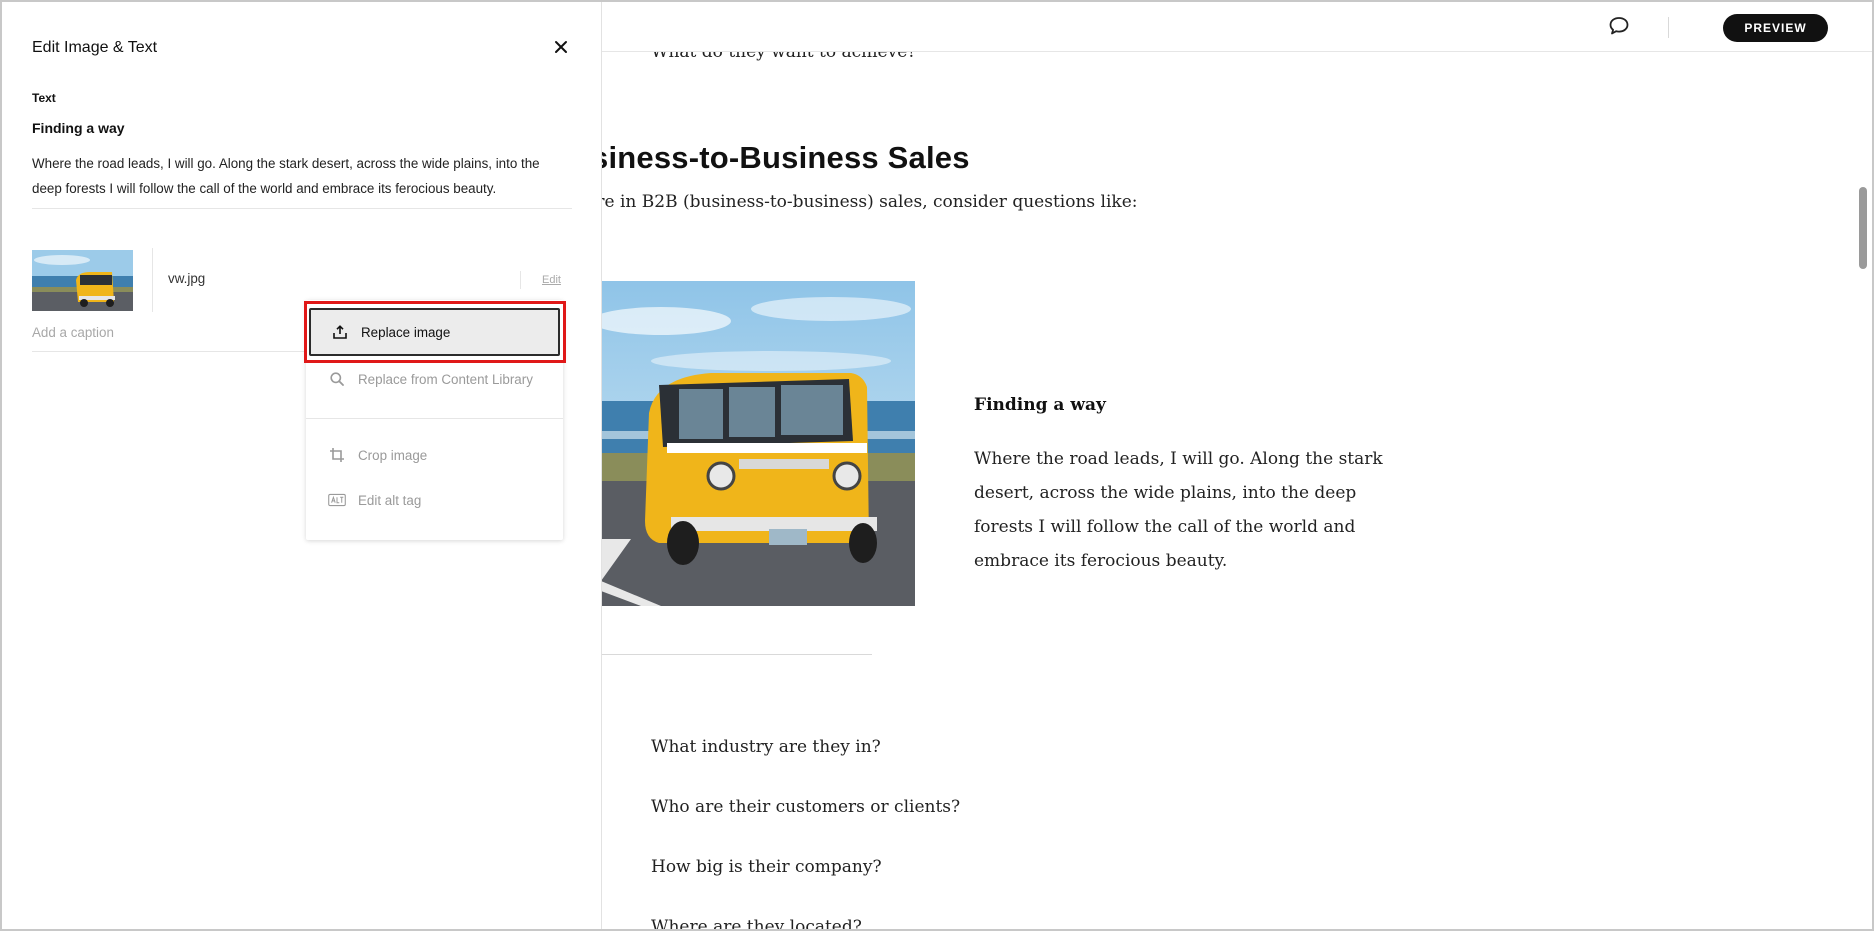  I want to click on top-bar: PREVIEW, so click(1236, 27).